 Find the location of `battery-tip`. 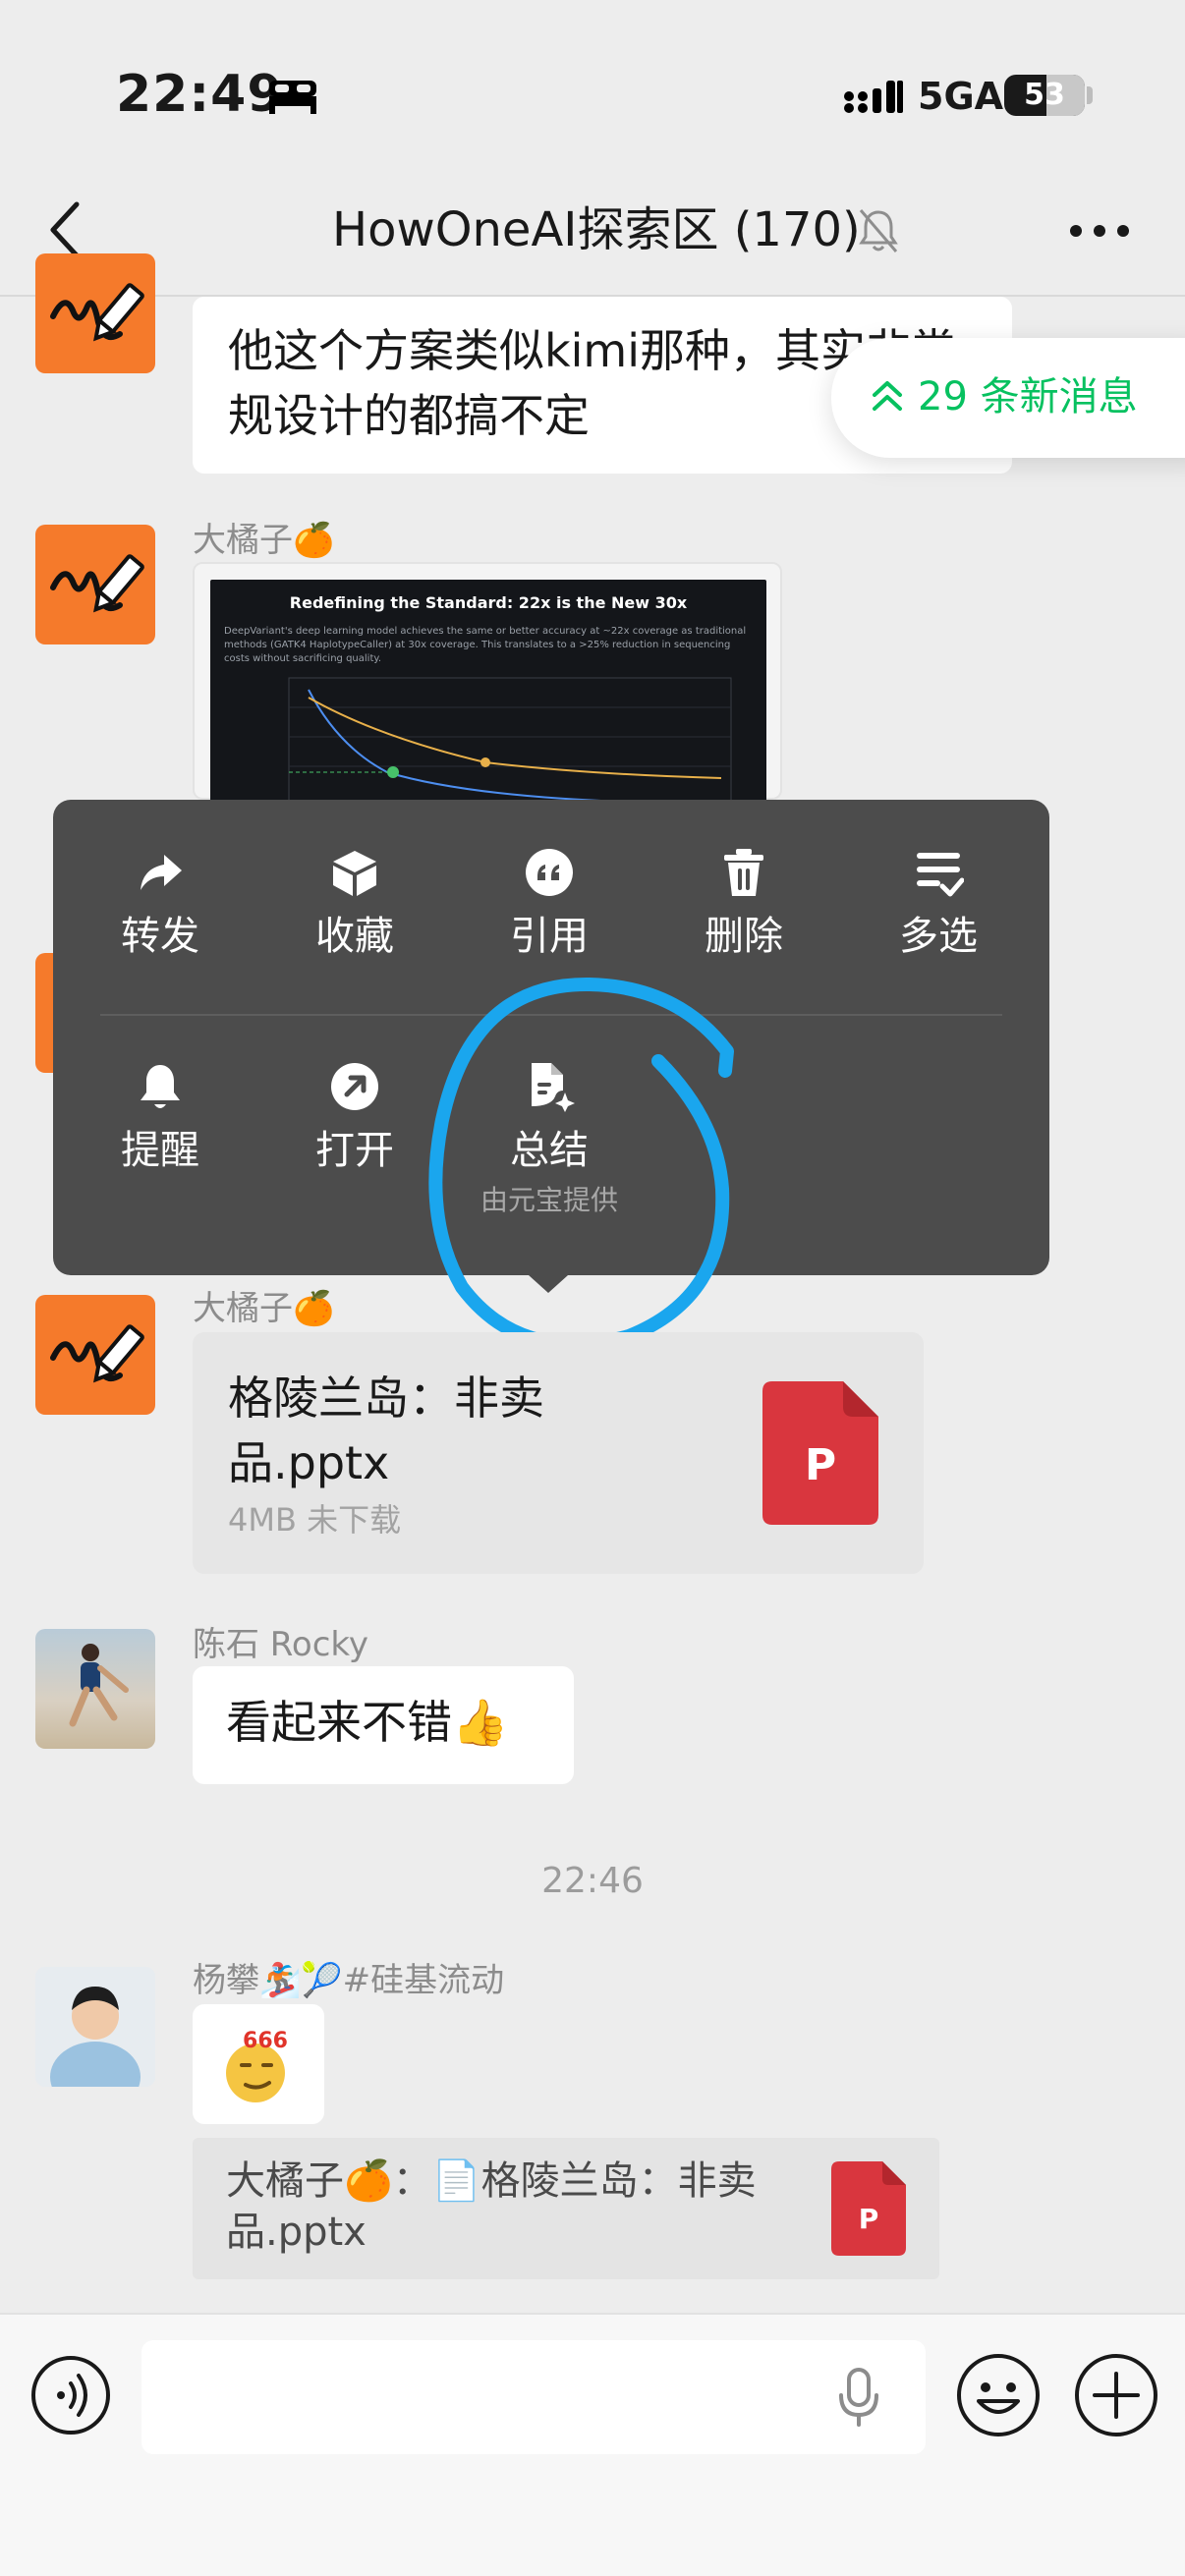

battery-tip is located at coordinates (1090, 95).